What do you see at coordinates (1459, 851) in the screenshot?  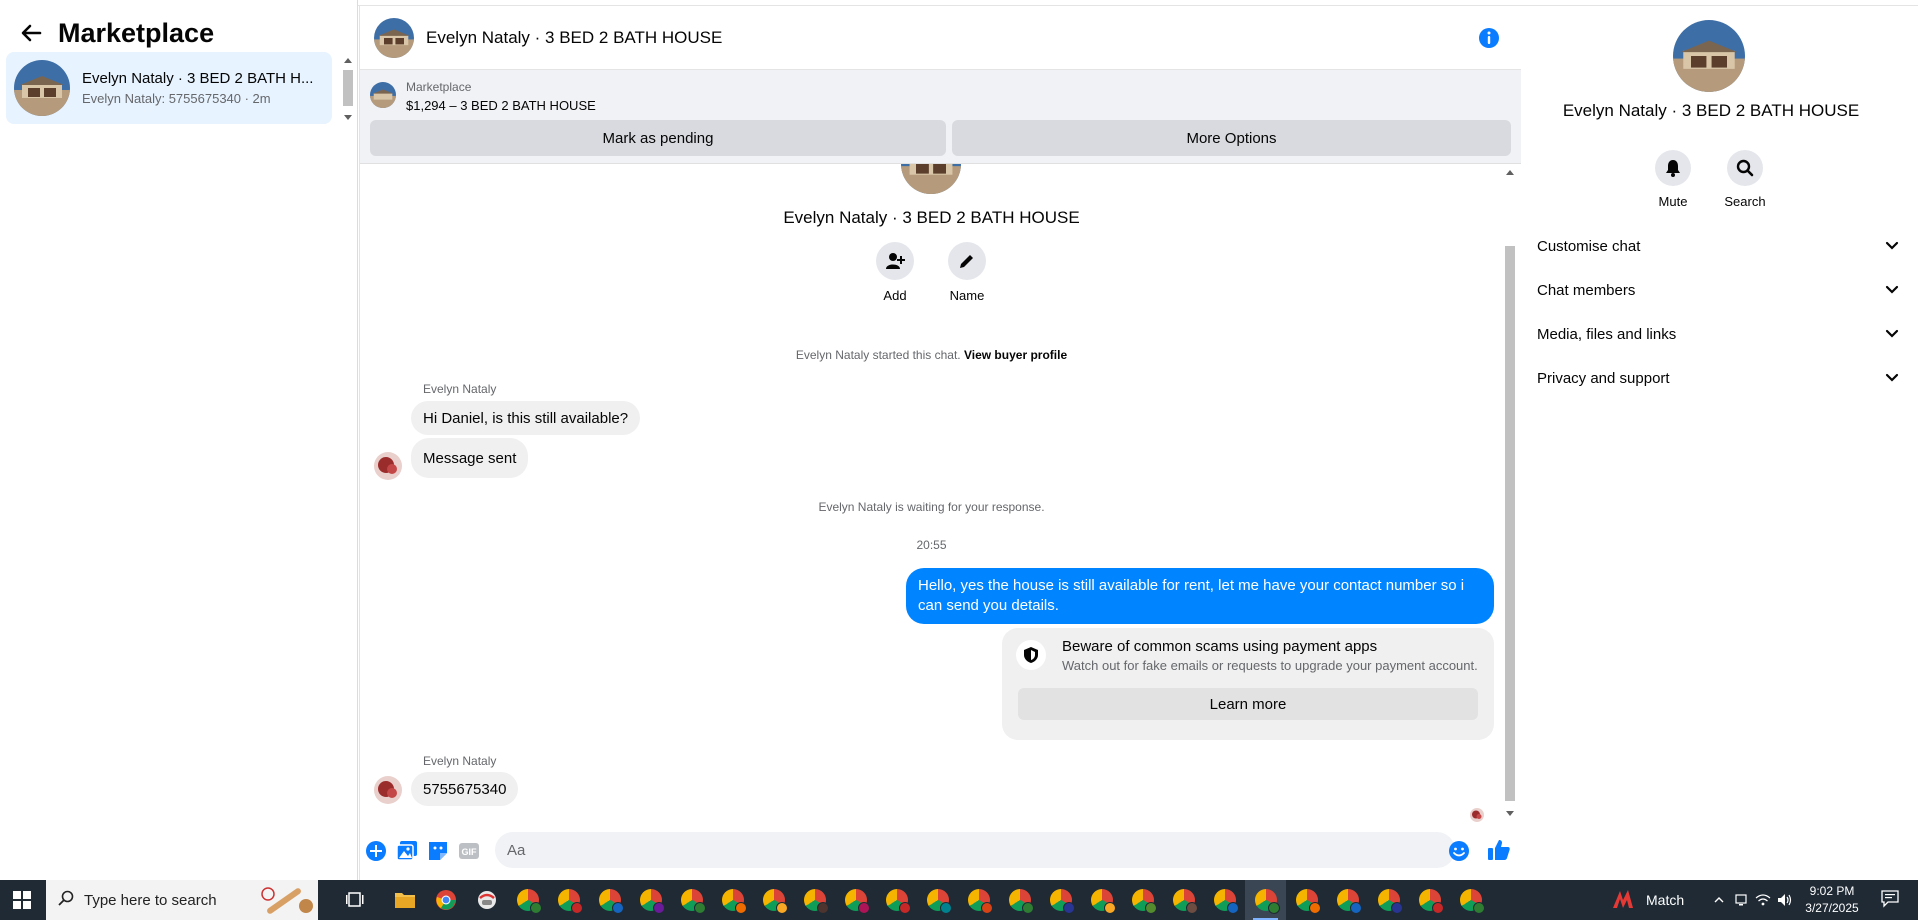 I see `emoji-icon` at bounding box center [1459, 851].